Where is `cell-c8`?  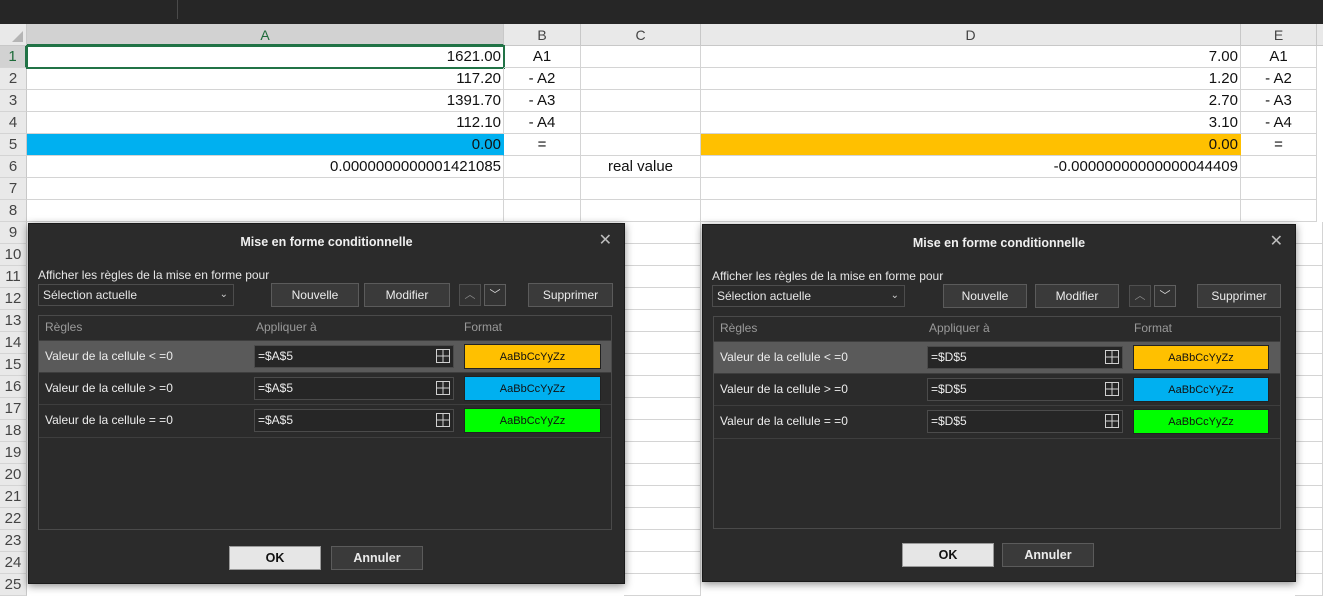
cell-c8 is located at coordinates (641, 211).